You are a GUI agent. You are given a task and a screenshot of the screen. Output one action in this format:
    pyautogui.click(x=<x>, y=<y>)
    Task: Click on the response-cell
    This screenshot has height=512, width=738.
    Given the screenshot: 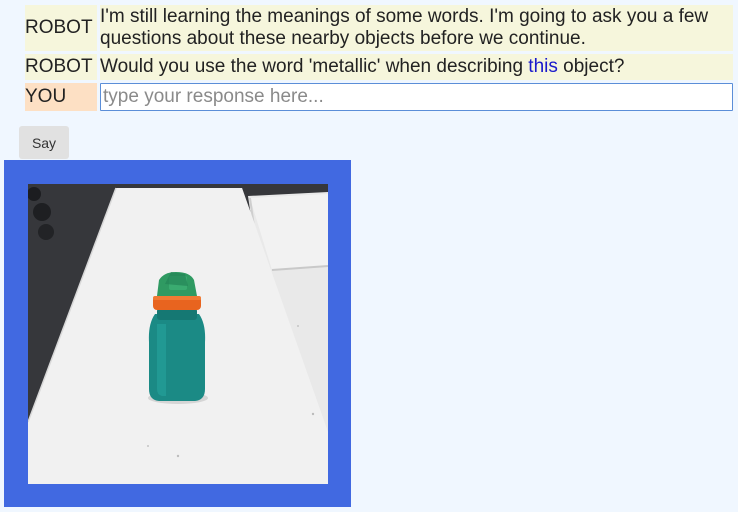 What is the action you would take?
    pyautogui.click(x=416, y=97)
    